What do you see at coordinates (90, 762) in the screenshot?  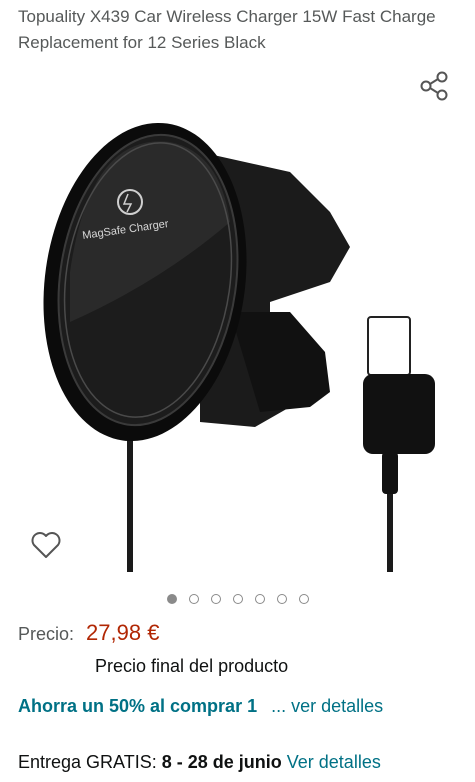 I see `delivery-prefix: Entrega GRATIS:` at bounding box center [90, 762].